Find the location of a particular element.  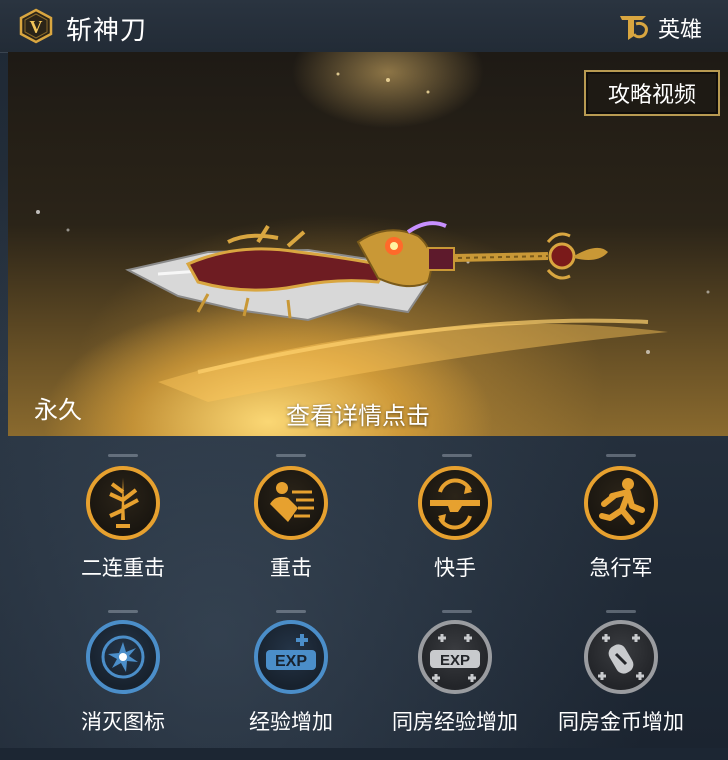

badge-letter: V is located at coordinates (36, 27).